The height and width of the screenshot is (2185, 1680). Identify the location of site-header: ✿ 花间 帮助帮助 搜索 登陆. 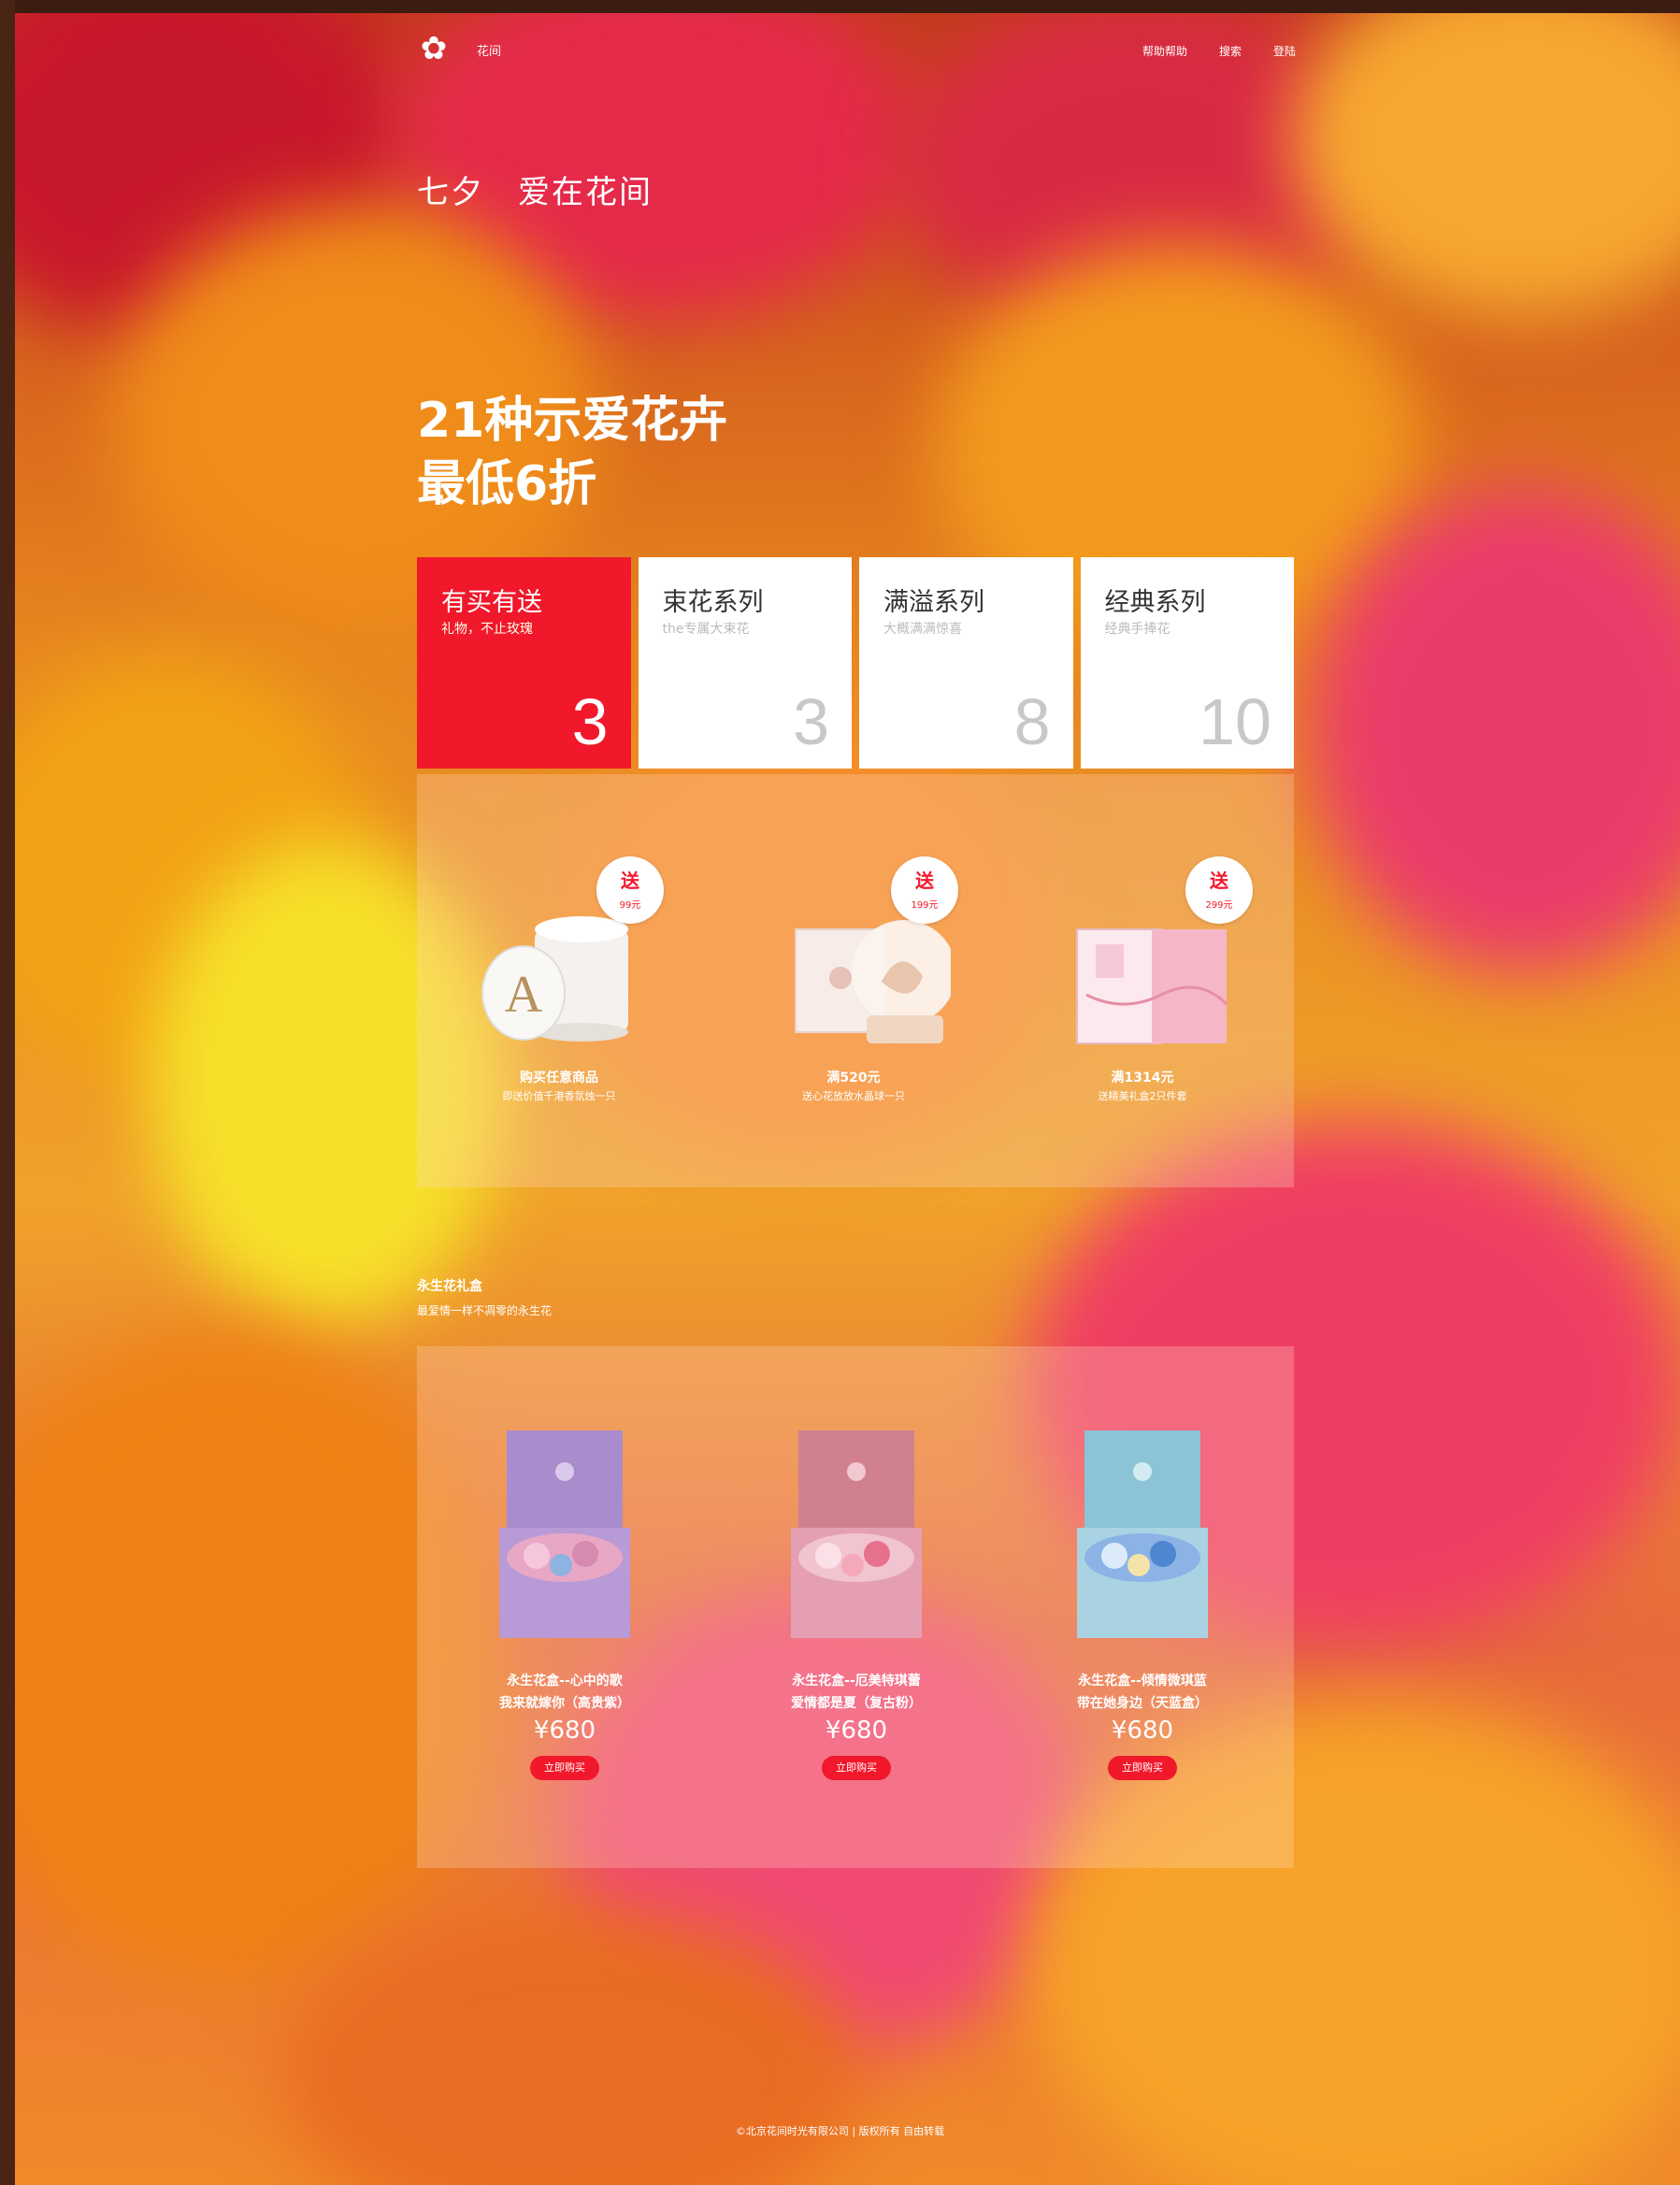
(856, 53).